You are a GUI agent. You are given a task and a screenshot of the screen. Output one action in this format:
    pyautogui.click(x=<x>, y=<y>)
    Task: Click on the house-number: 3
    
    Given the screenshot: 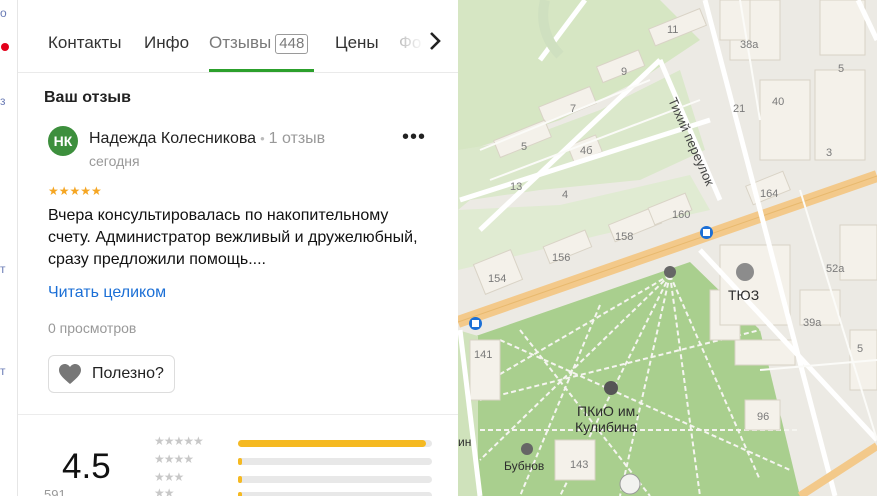 What is the action you would take?
    pyautogui.click(x=829, y=153)
    